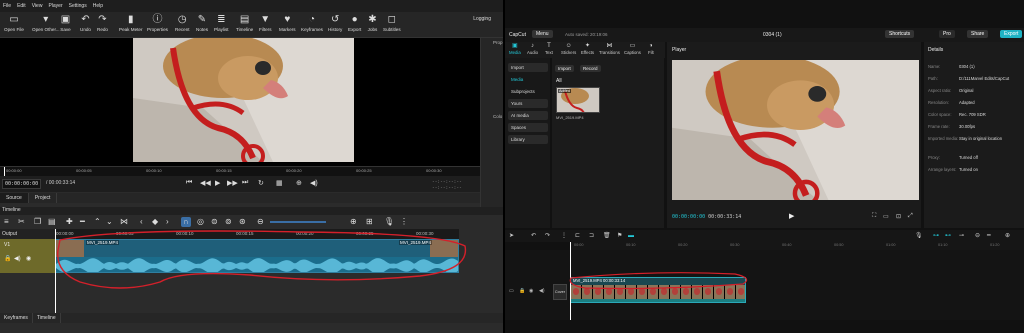 This screenshot has height=333, width=1024. I want to click on record-button: Record, so click(590, 68).